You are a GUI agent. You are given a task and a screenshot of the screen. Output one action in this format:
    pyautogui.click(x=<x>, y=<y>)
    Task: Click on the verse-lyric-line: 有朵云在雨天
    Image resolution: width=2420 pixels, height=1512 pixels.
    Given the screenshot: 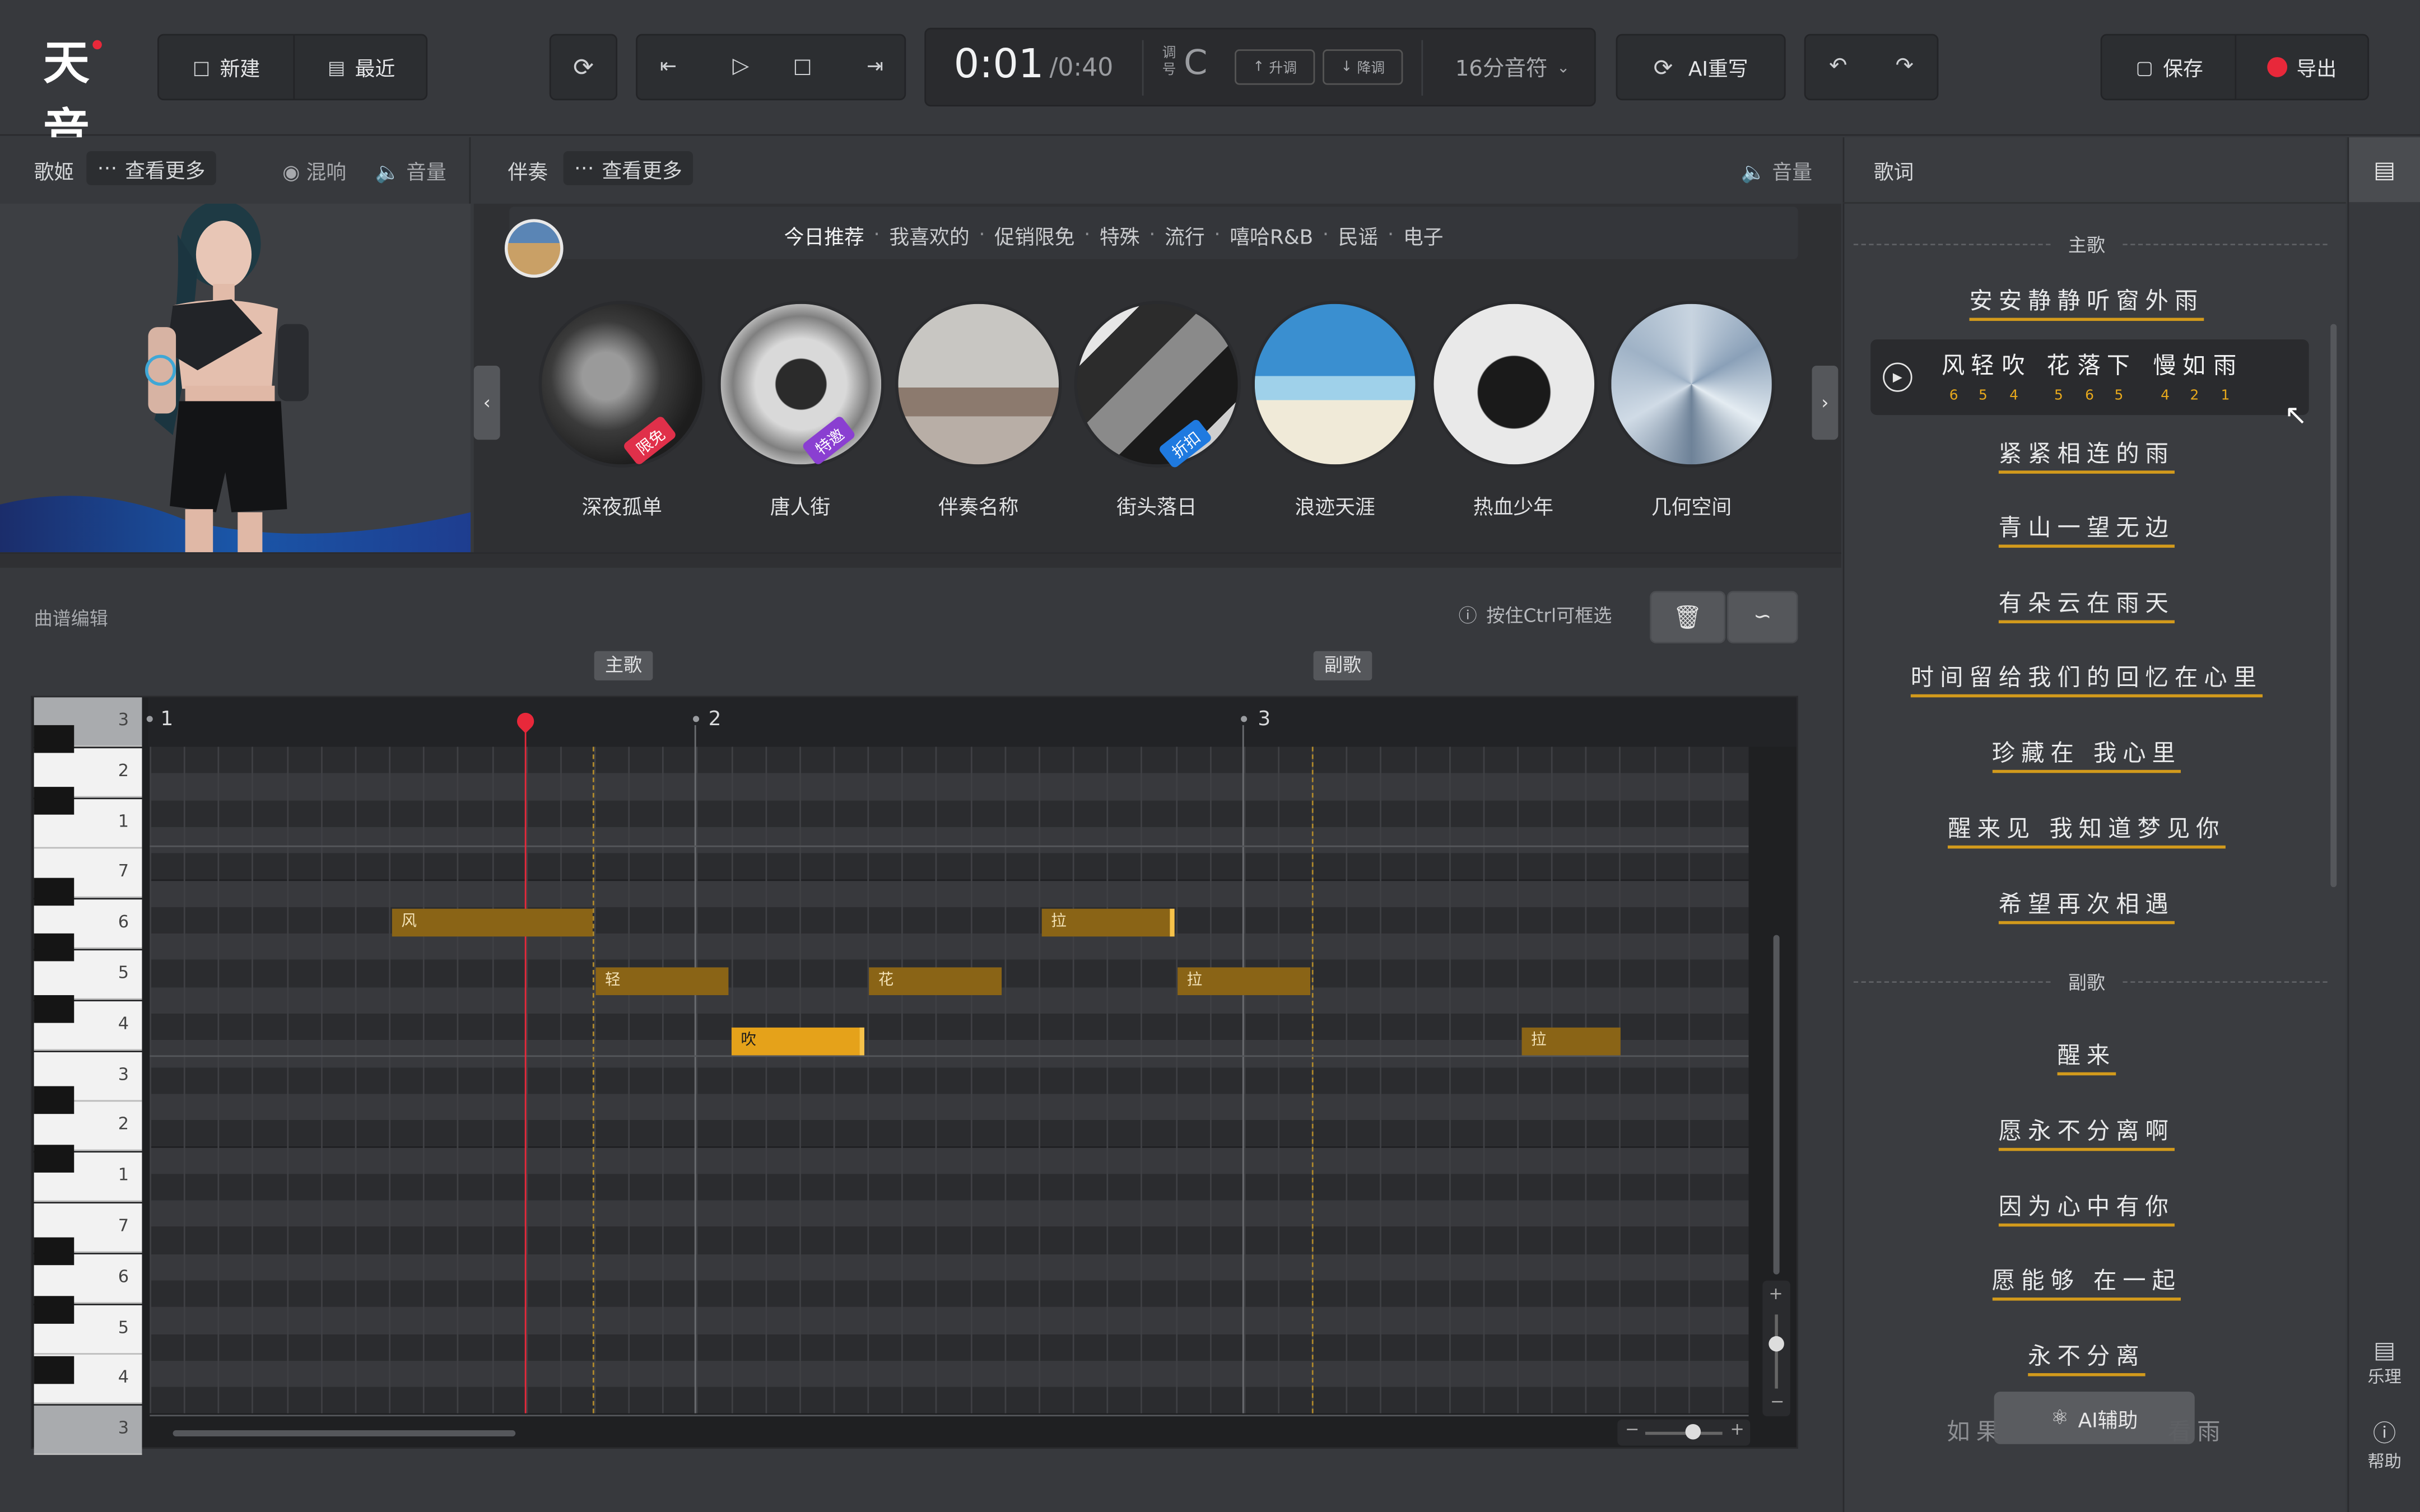 What is the action you would take?
    pyautogui.click(x=2087, y=605)
    